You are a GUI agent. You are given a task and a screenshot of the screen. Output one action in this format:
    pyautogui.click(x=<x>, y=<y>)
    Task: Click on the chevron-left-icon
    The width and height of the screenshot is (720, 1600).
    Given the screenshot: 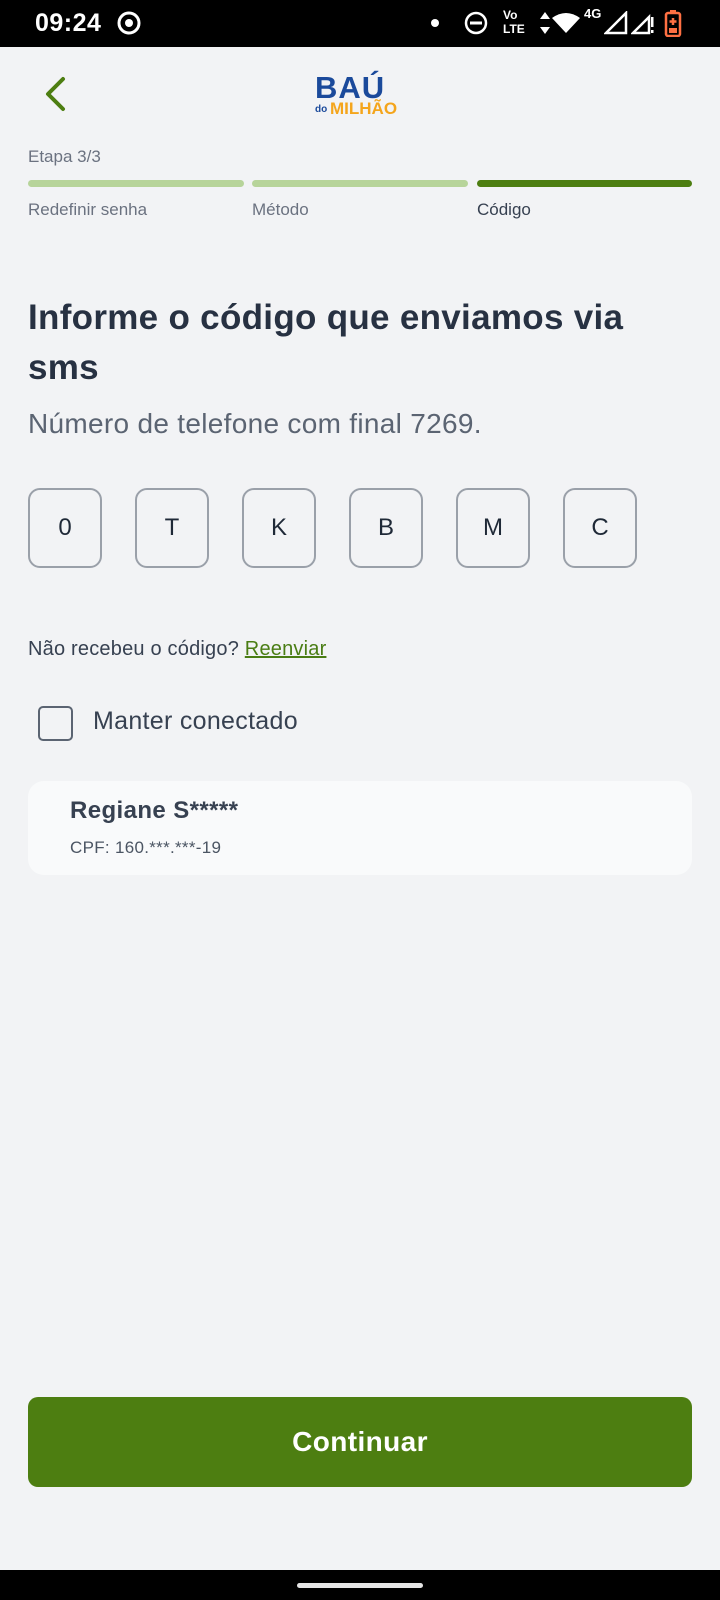 What is the action you would take?
    pyautogui.click(x=55, y=94)
    